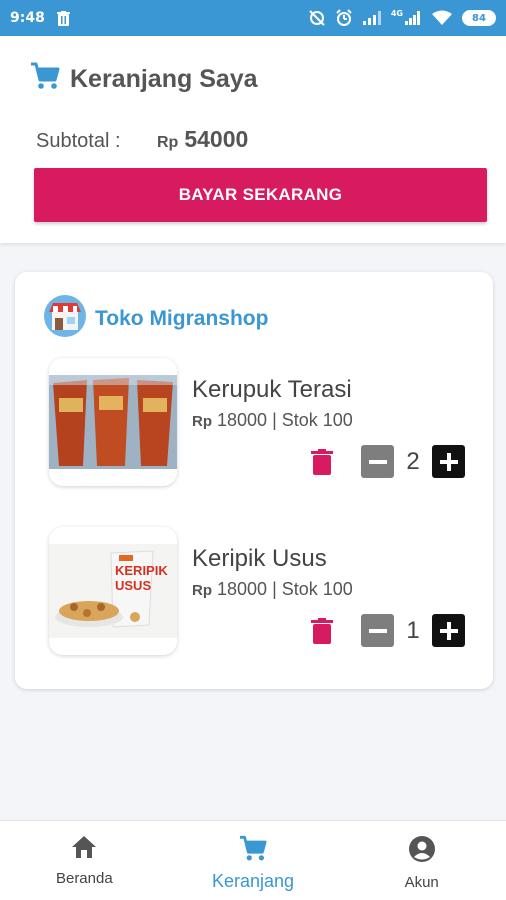 The image size is (506, 900). What do you see at coordinates (181, 319) in the screenshot?
I see `shop-name: Toko Migranshop` at bounding box center [181, 319].